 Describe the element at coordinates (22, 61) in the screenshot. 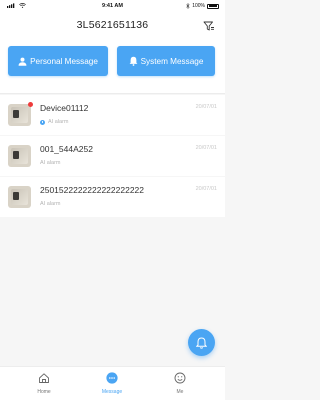

I see `person-icon` at that location.